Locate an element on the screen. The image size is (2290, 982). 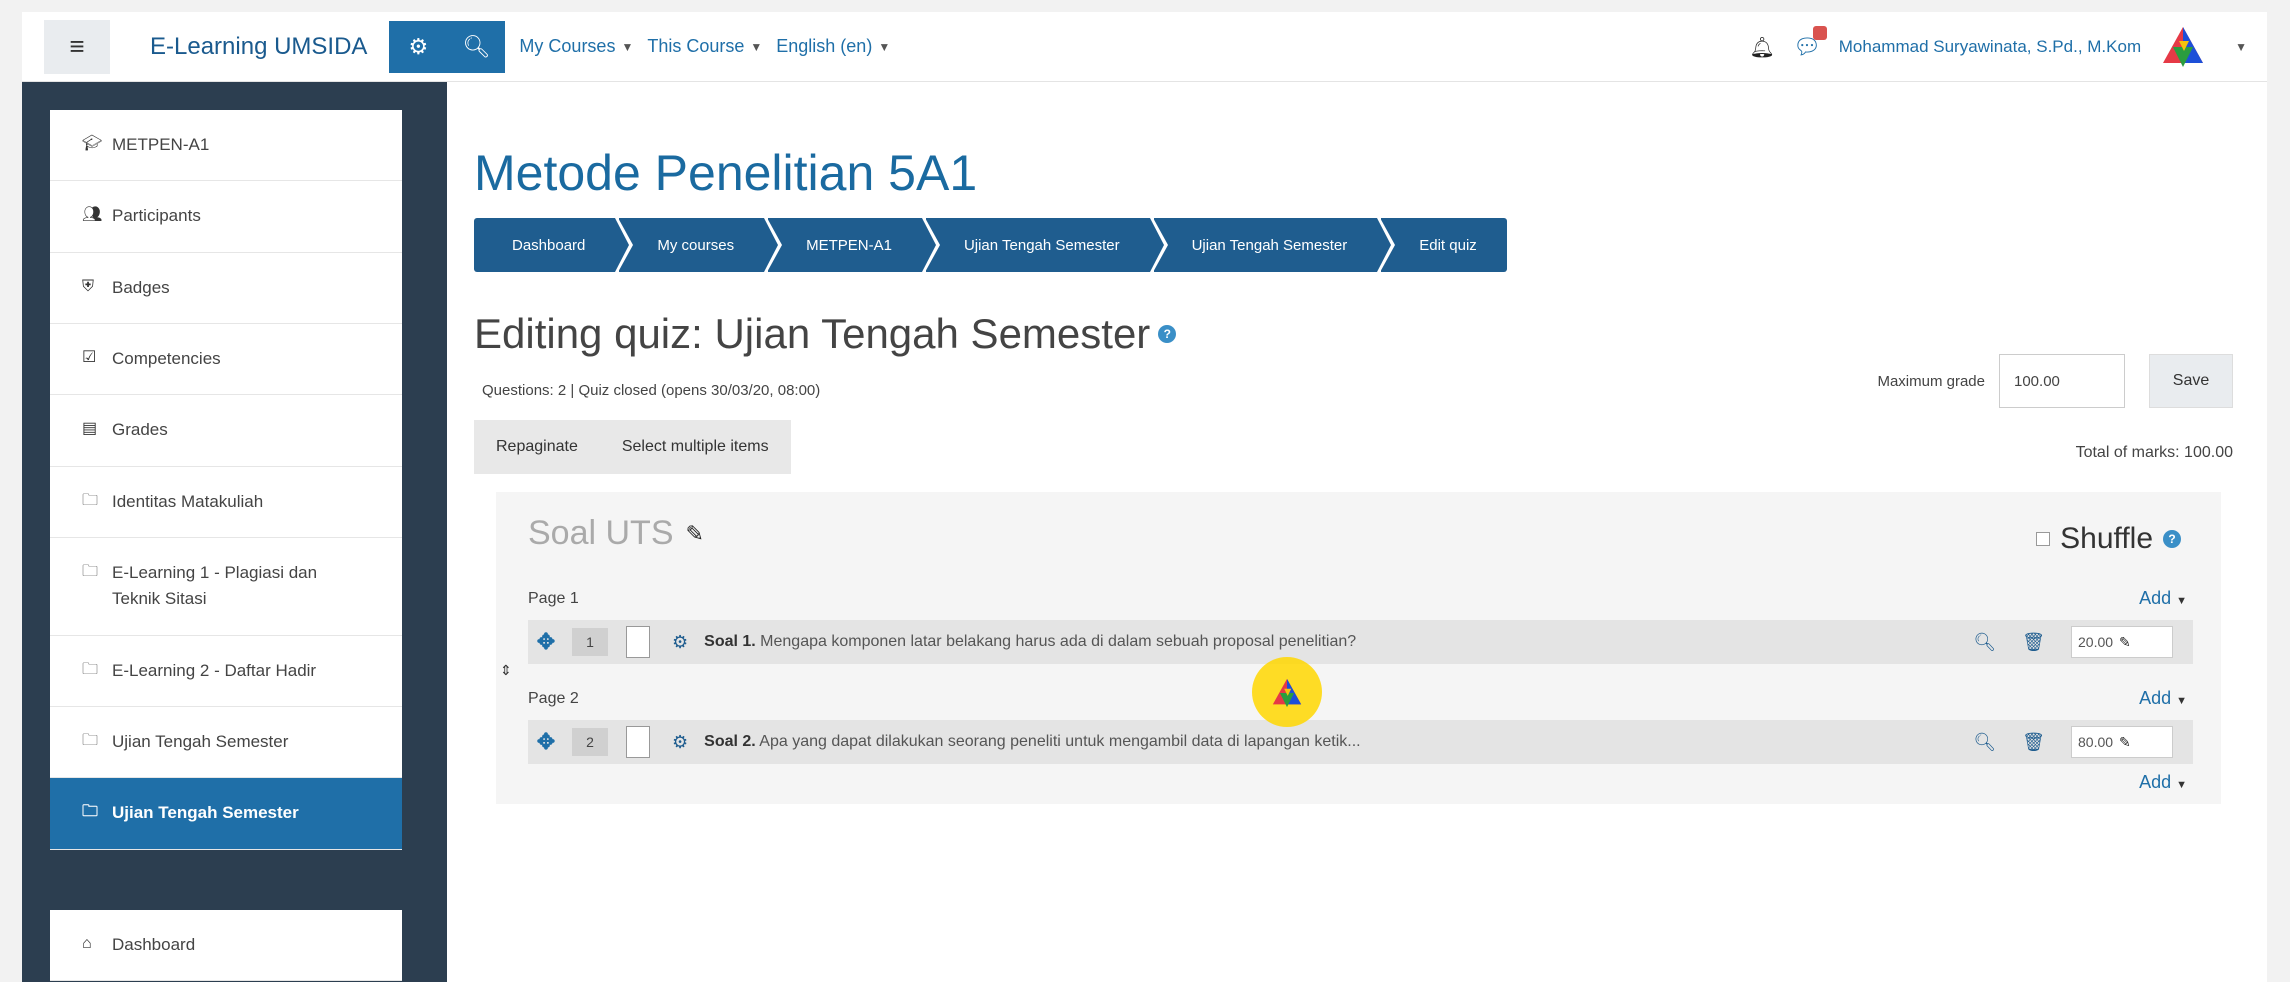
cursor-avatar-icon is located at coordinates (1287, 693).